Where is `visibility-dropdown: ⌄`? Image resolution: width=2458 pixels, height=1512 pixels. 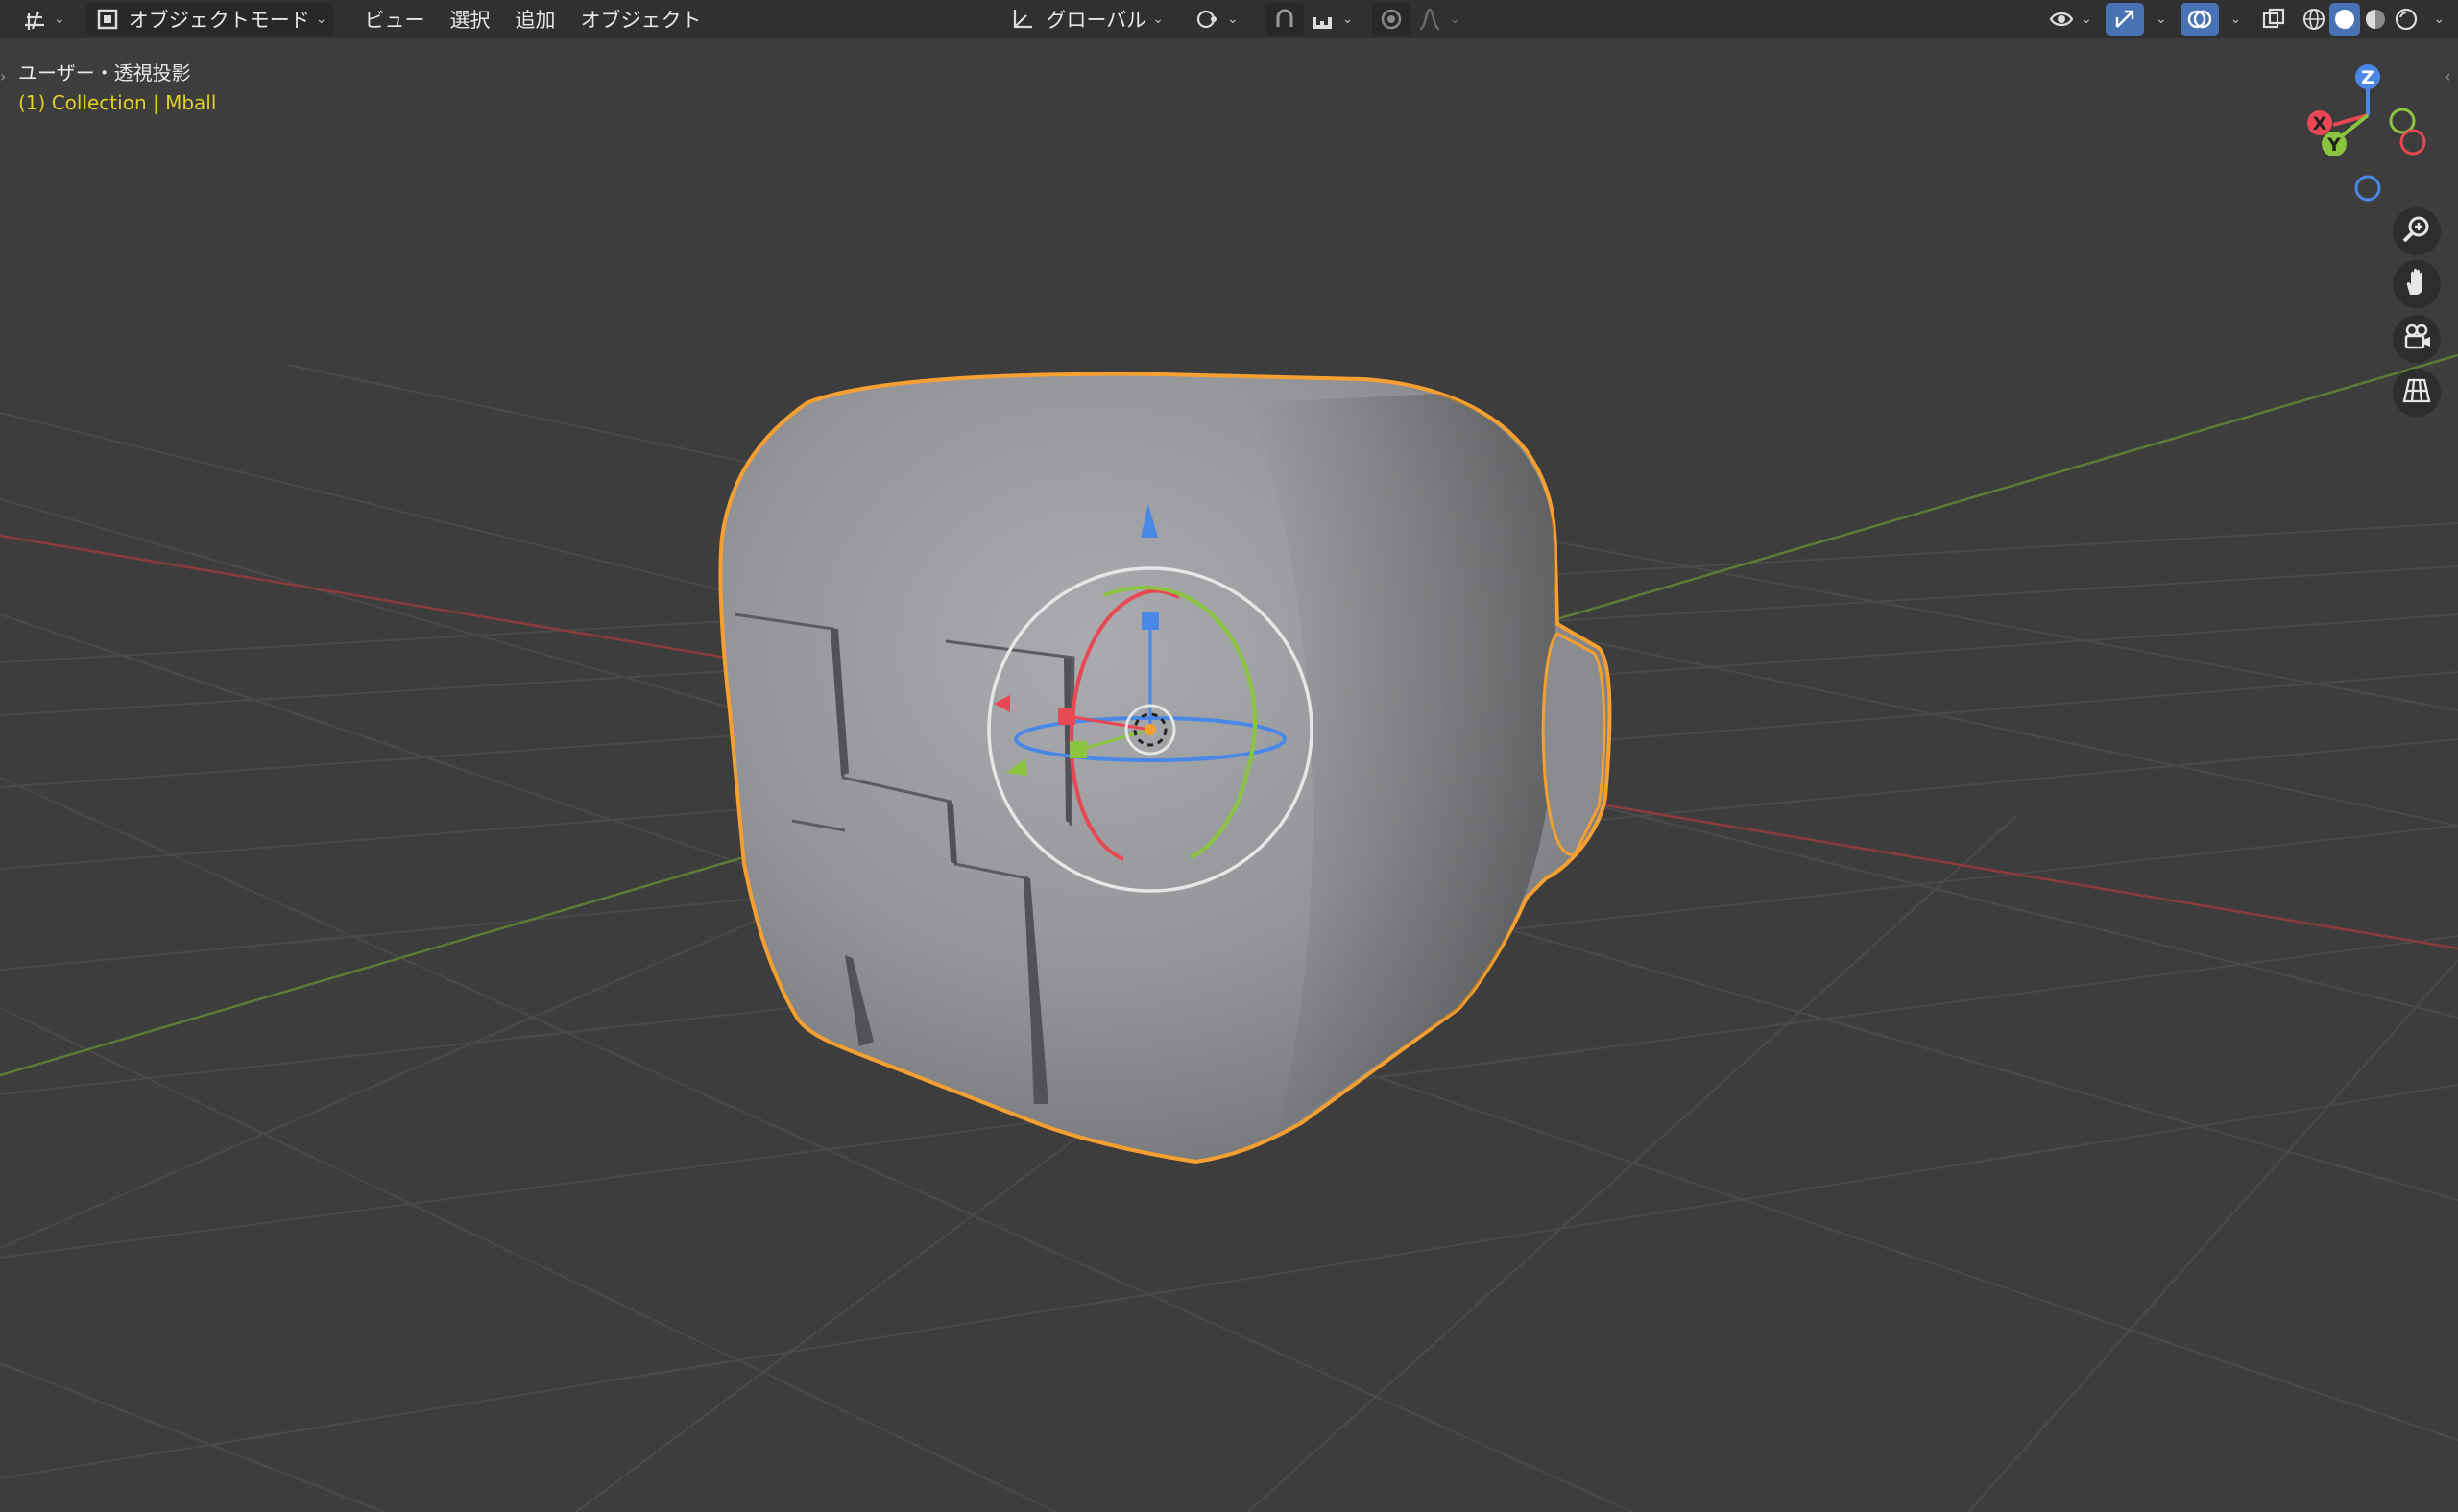 visibility-dropdown: ⌄ is located at coordinates (2070, 19).